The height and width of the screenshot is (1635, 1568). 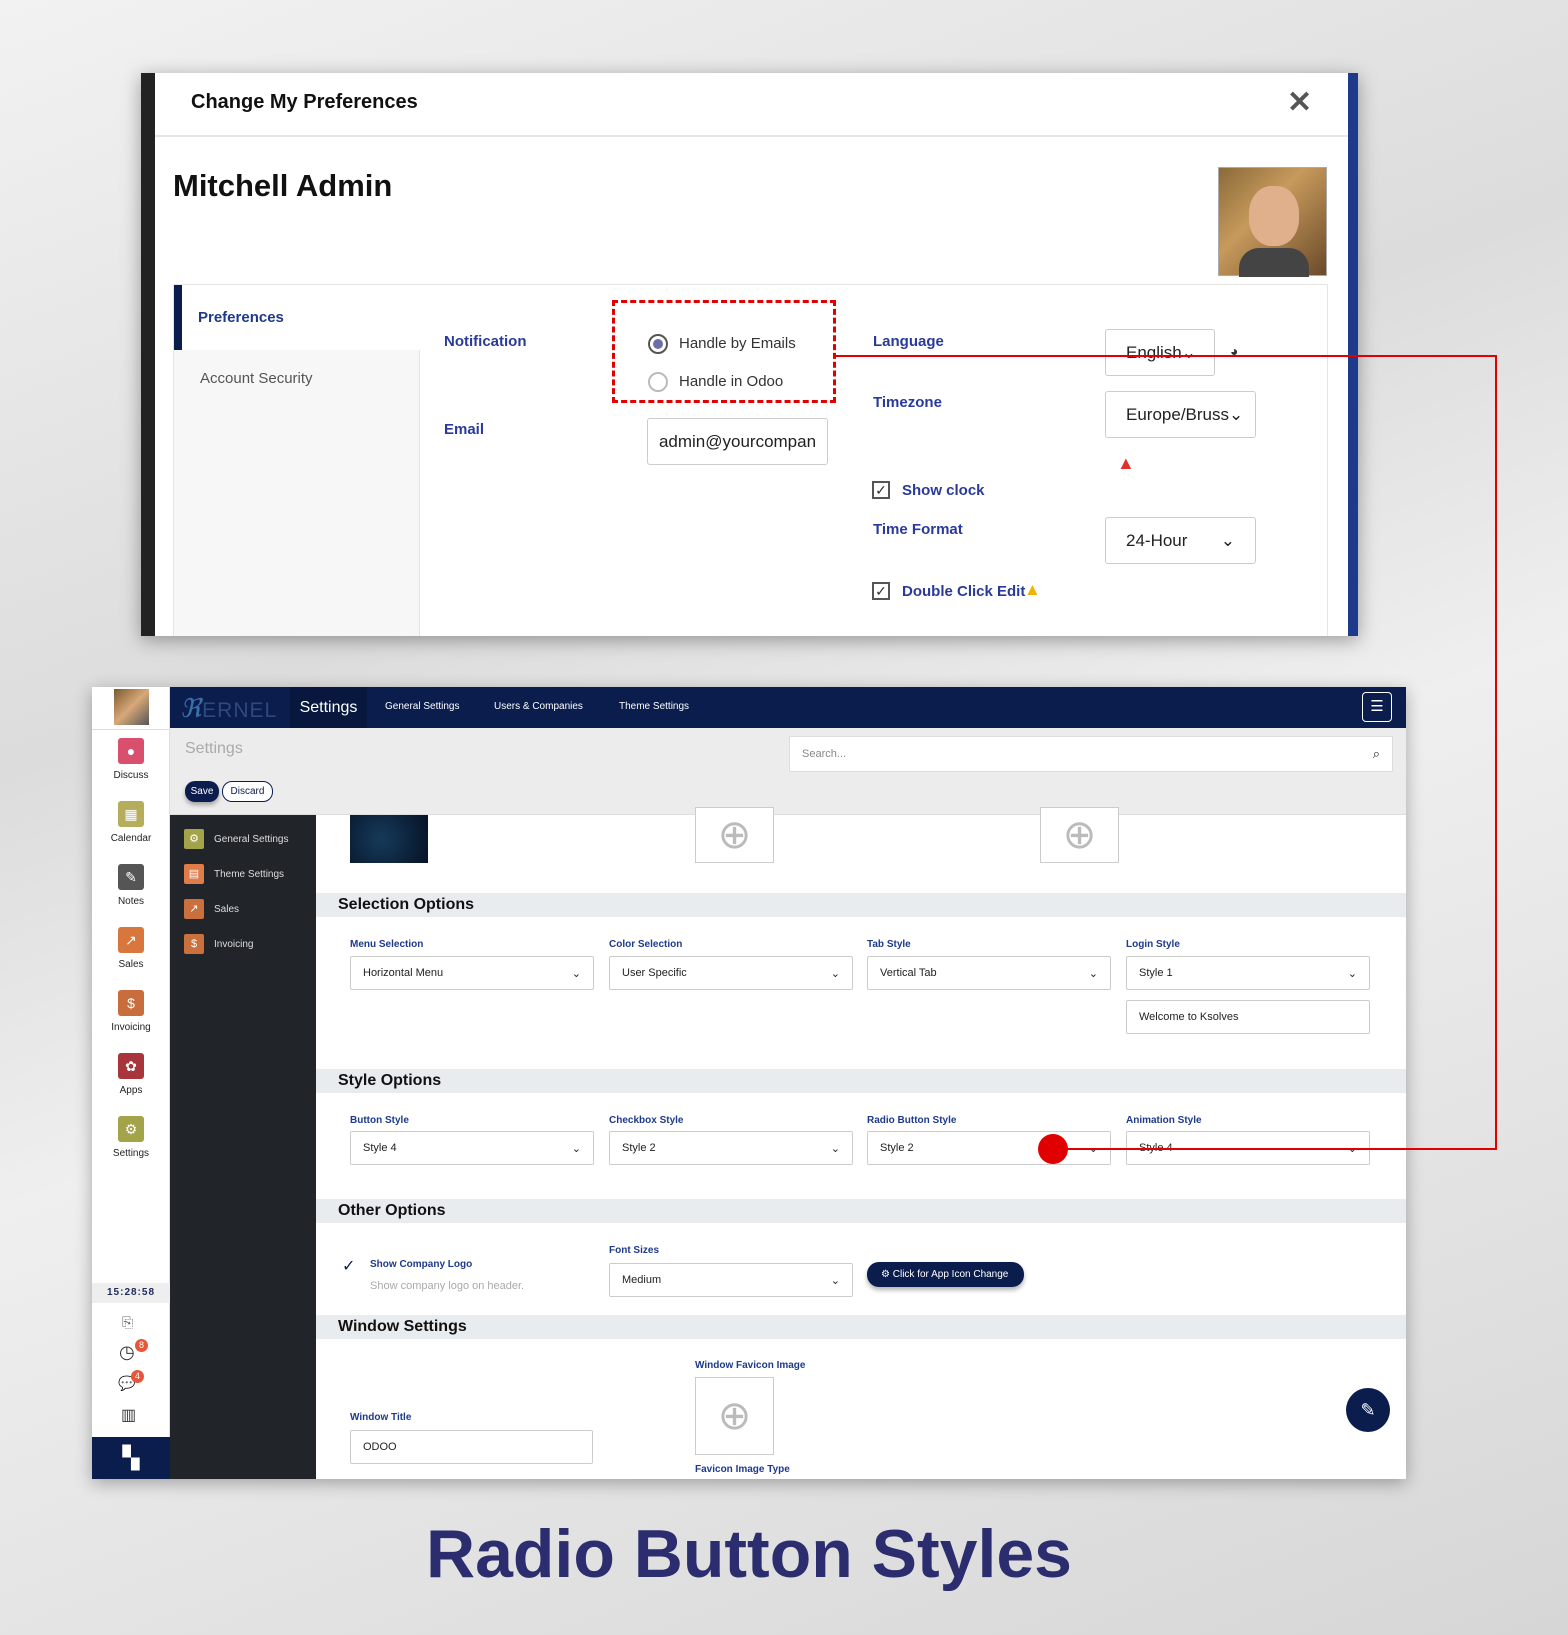 I want to click on caption-title: Radio Button Styles, so click(x=749, y=1554).